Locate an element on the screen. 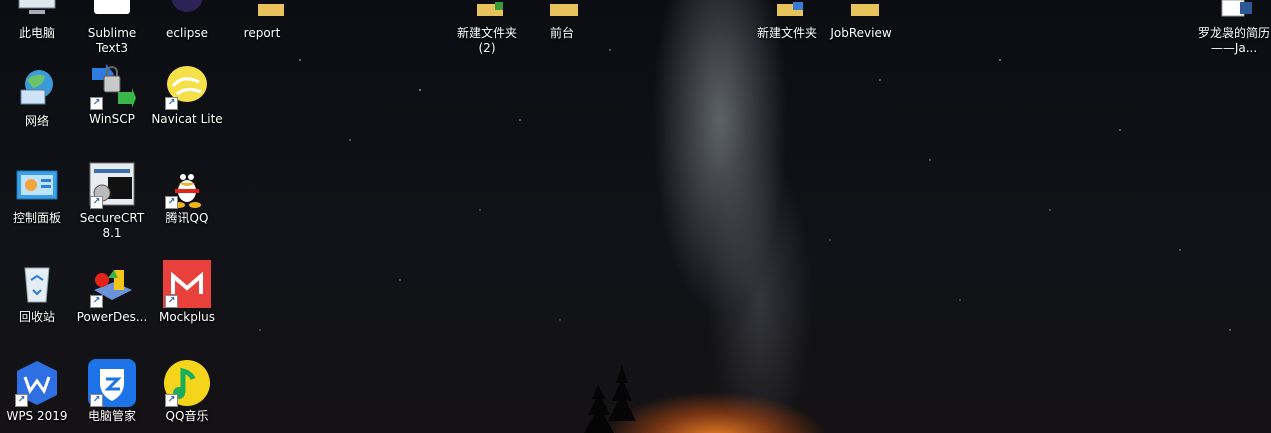 This screenshot has width=1271, height=433. desktop-icon-this-pc: 此电脑 is located at coordinates (37, 20).